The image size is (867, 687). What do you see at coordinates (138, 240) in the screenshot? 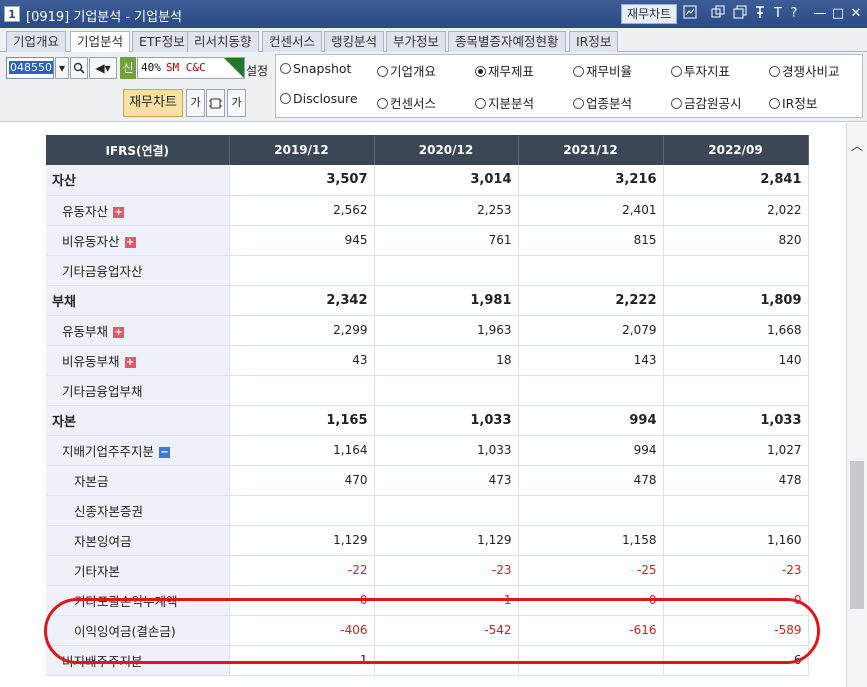
I see `row-label: 비유동자산 +` at bounding box center [138, 240].